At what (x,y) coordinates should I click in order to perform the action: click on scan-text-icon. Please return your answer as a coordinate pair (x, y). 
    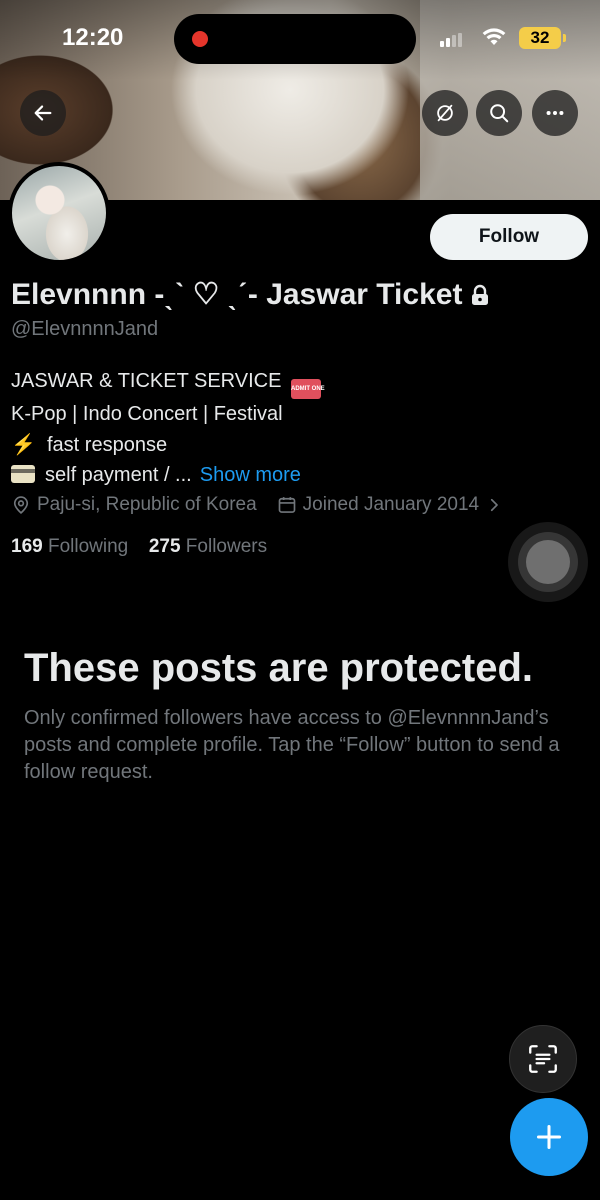
    Looking at the image, I should click on (543, 1059).